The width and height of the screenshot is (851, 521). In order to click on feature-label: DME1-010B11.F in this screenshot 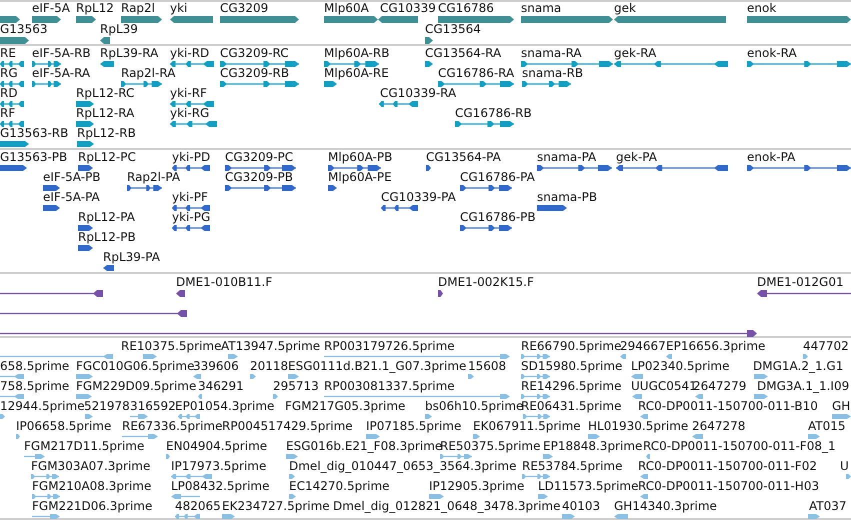, I will do `click(224, 282)`.